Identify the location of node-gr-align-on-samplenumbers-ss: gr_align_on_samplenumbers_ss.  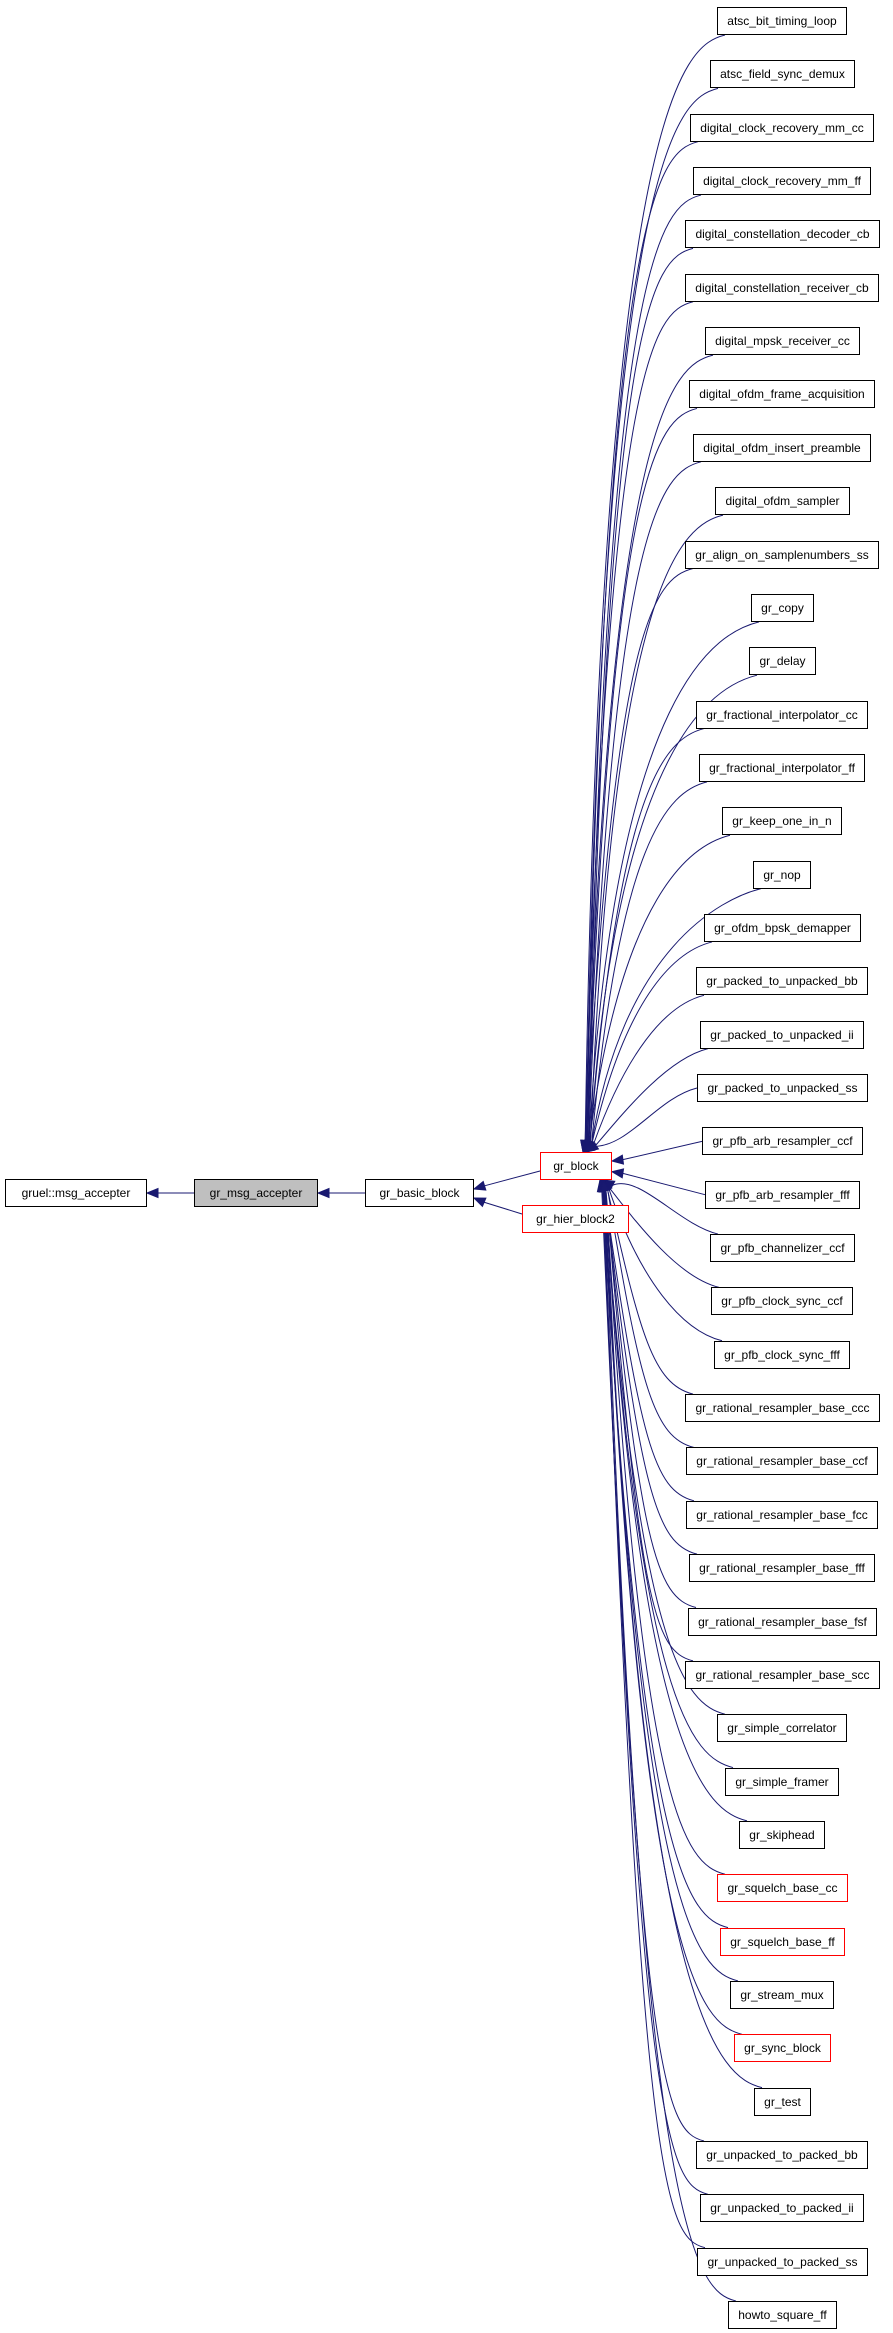
(782, 555).